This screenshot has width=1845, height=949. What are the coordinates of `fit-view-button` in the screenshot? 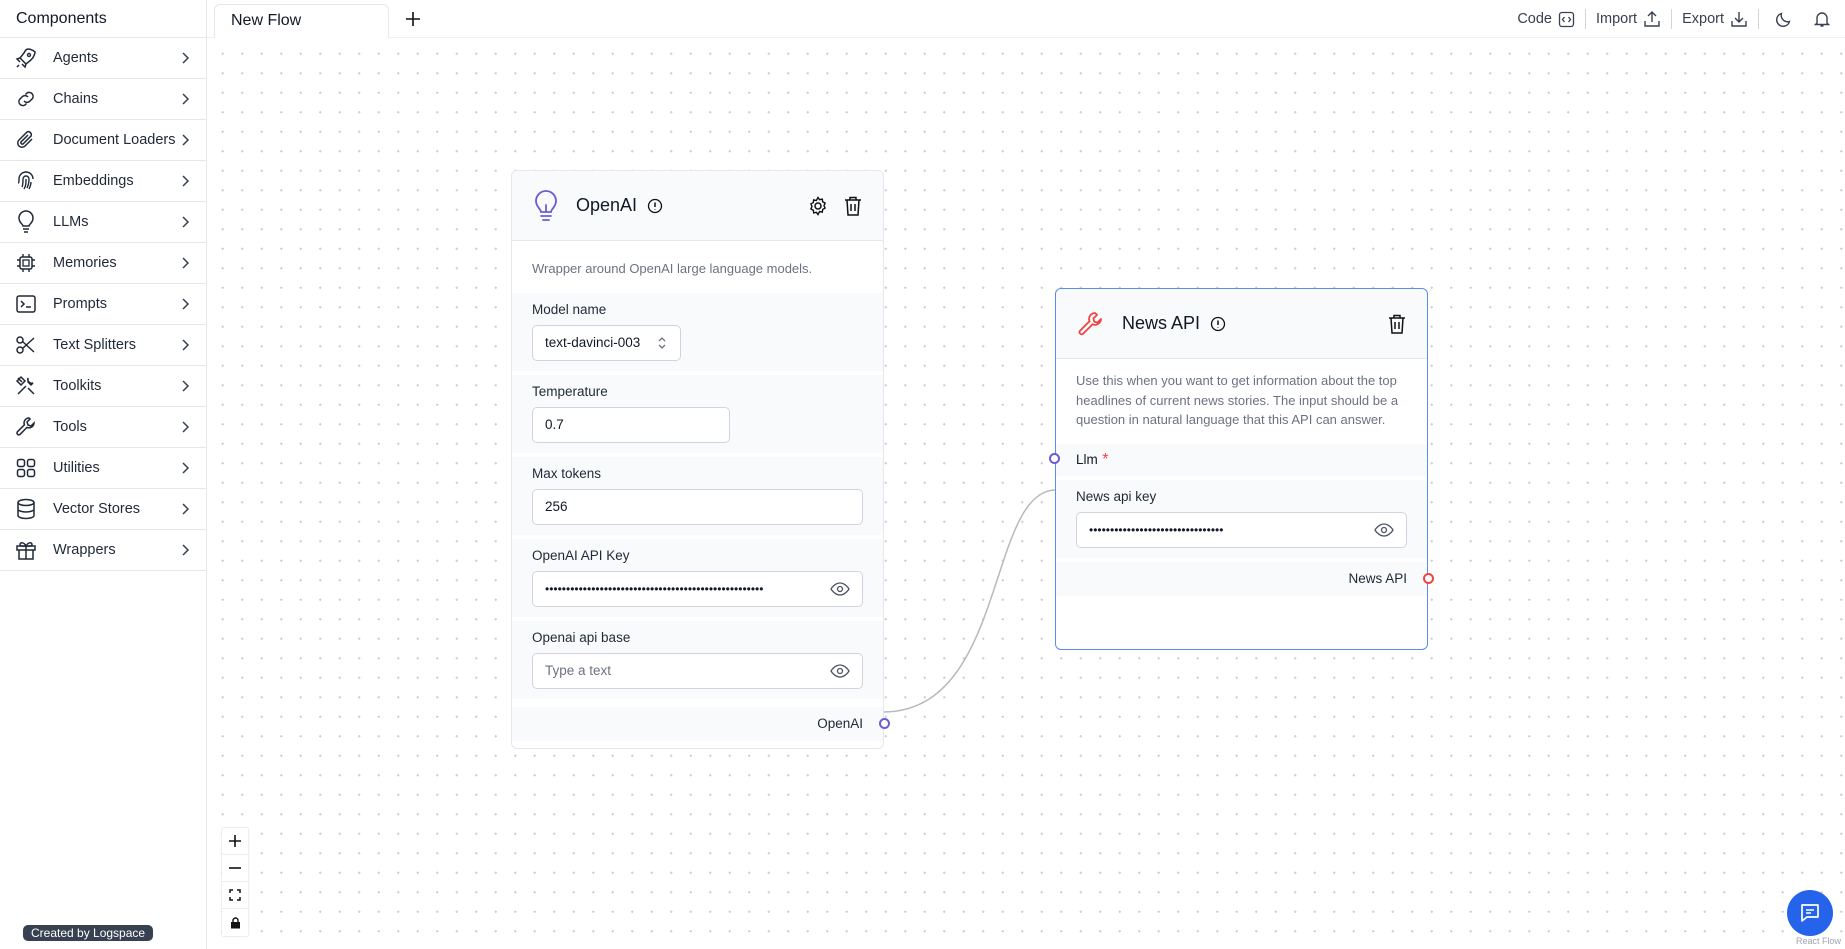 It's located at (235, 895).